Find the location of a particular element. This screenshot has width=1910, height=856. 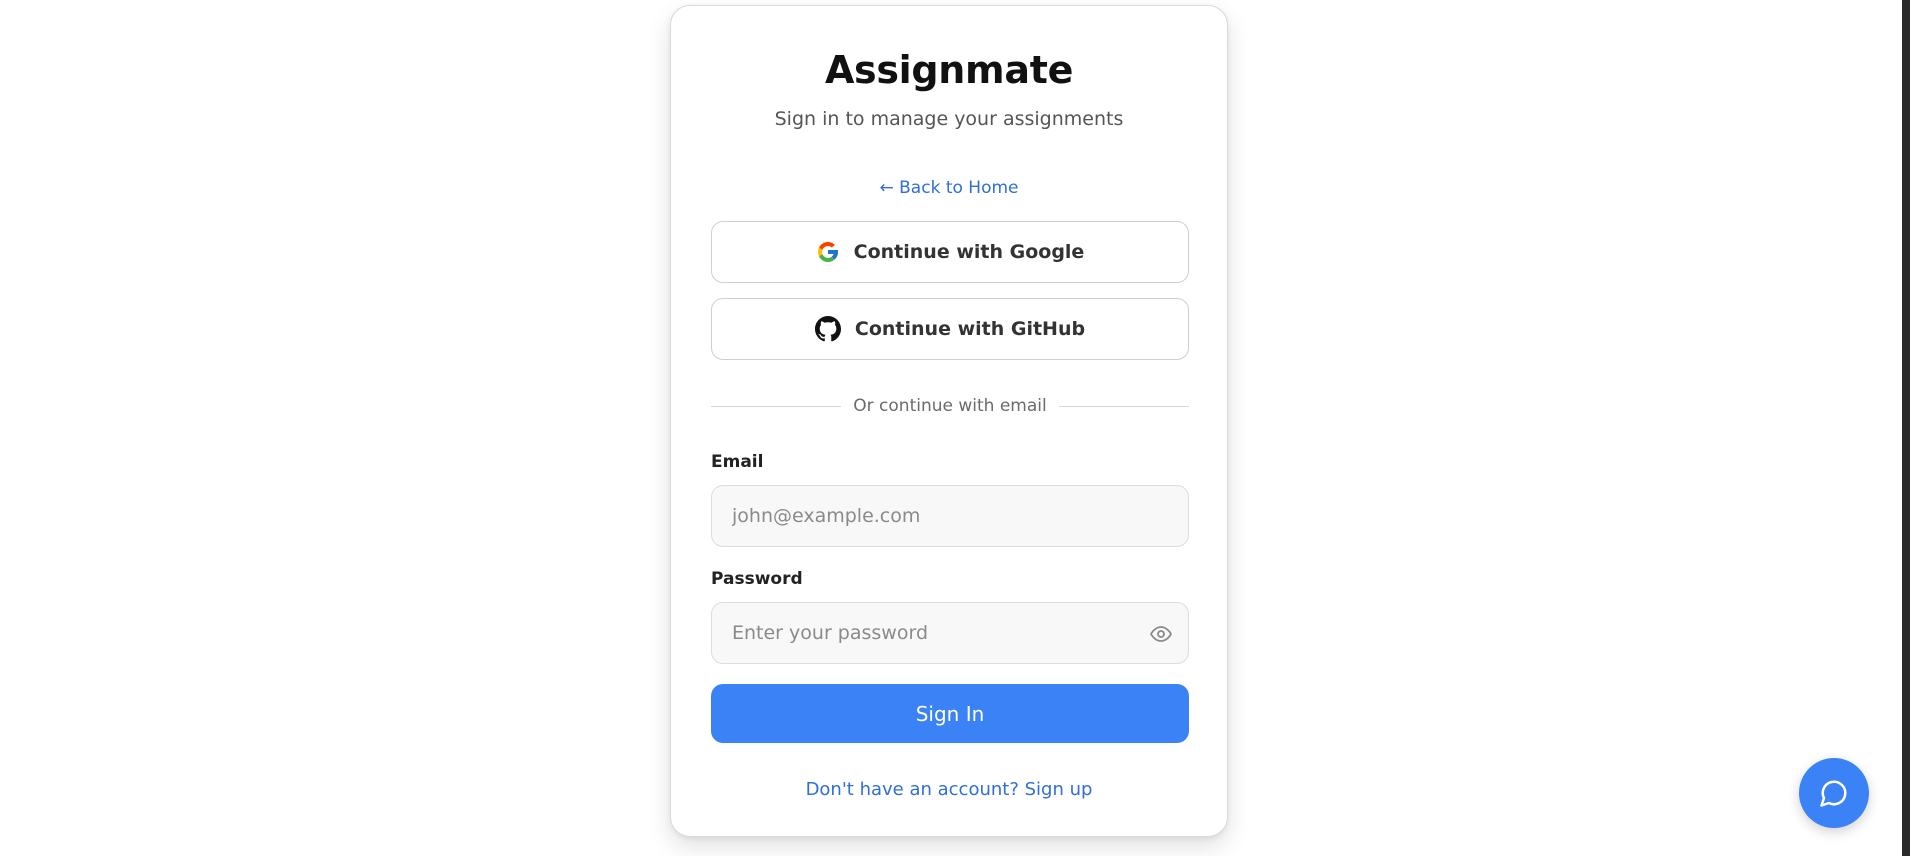

sign-up-link: Don't have an account? Sign up is located at coordinates (949, 789).